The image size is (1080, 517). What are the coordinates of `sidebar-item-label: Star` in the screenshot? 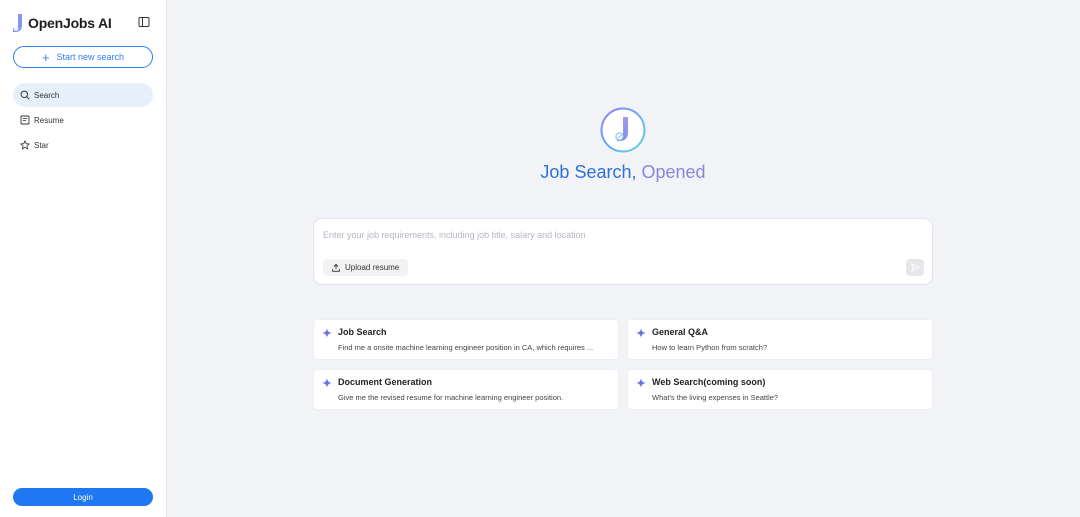 It's located at (41, 145).